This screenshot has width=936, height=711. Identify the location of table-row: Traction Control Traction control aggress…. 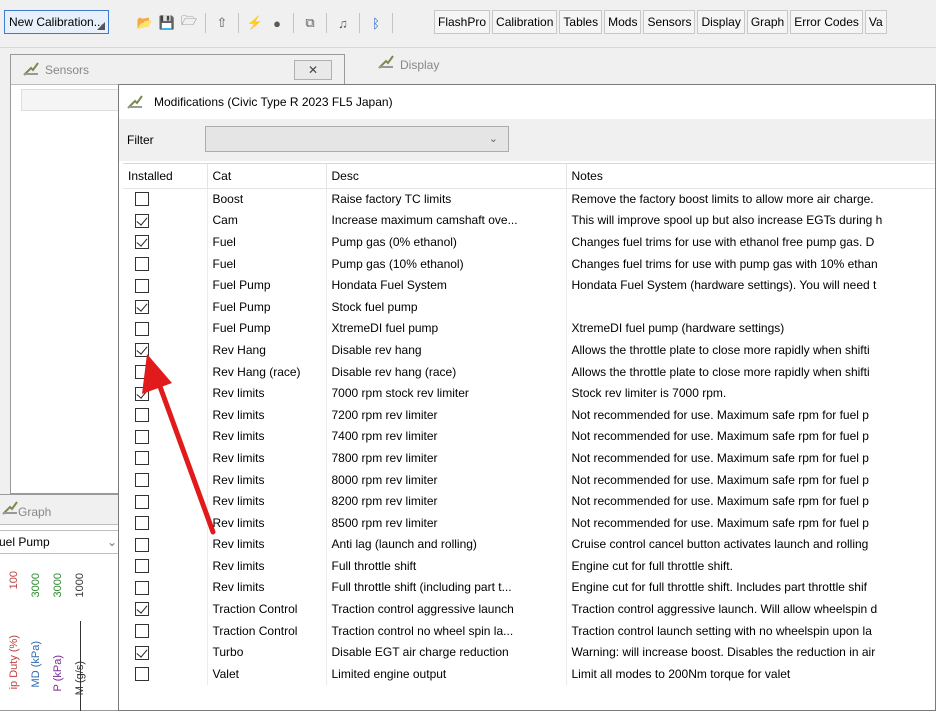
(529, 609).